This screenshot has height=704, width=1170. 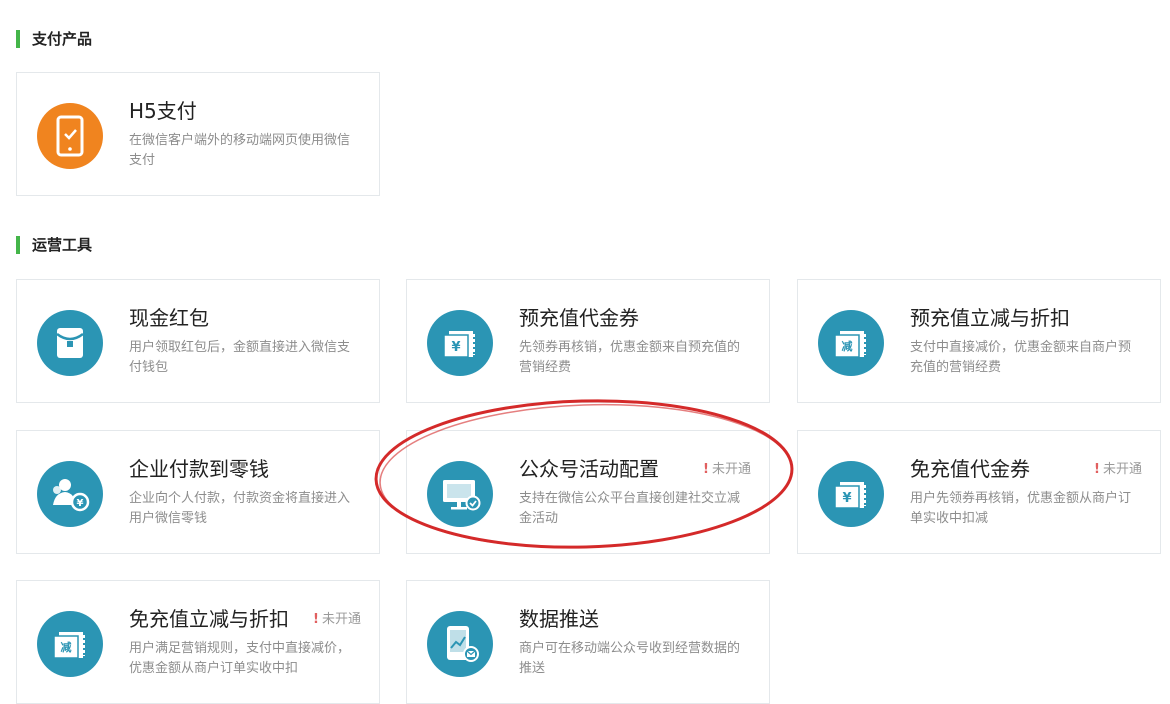 I want to click on card-prepaid-voucher: ¥ 预充值代金券 先领券再核销，优惠金额来自预充值的营销经费, so click(x=588, y=341).